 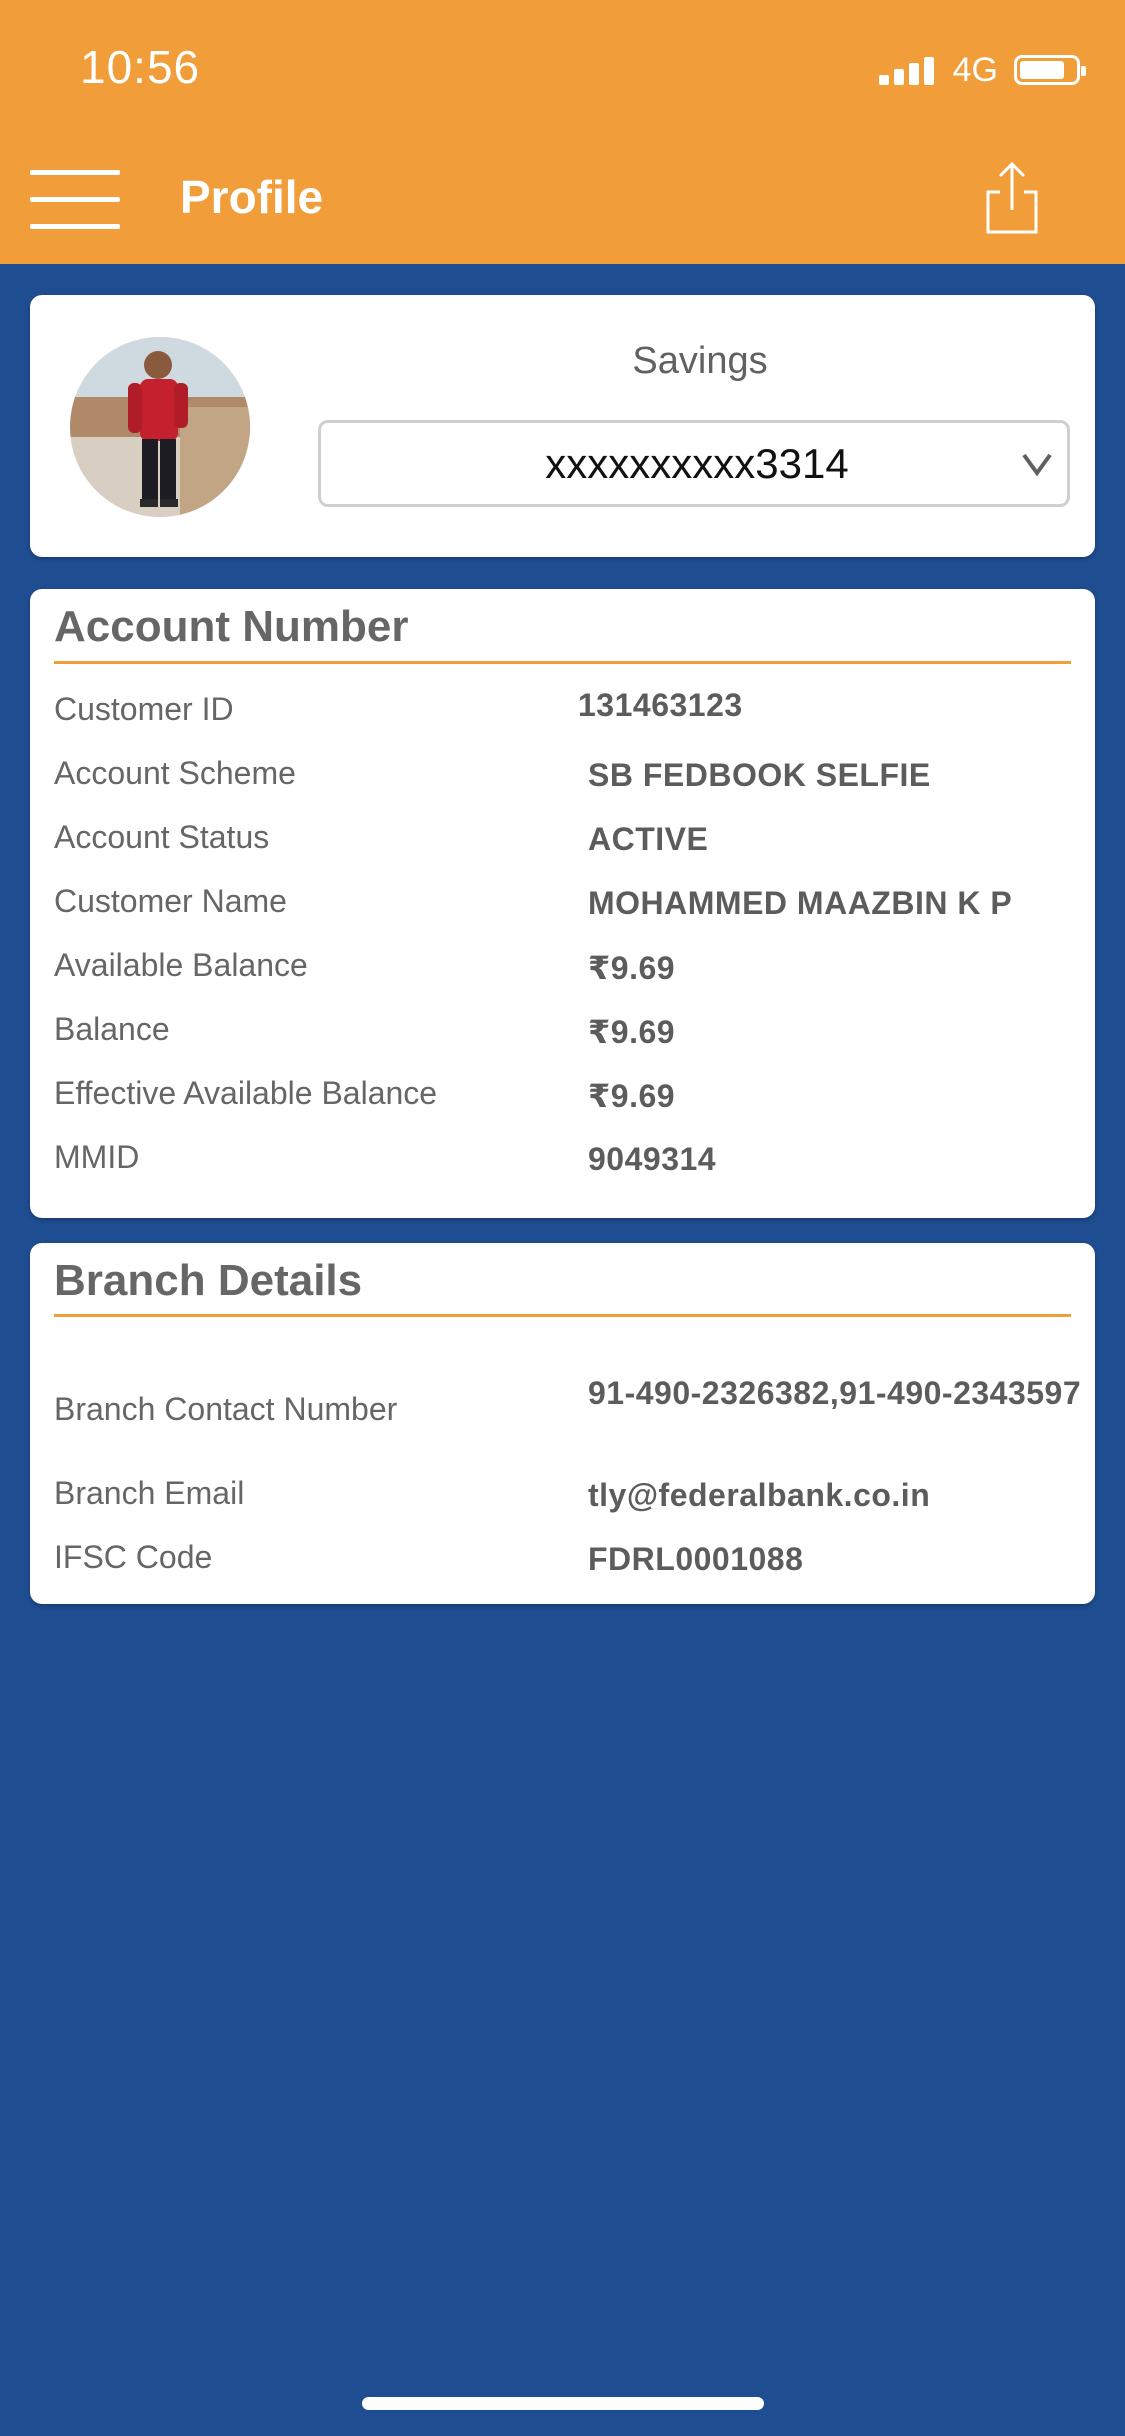 What do you see at coordinates (162, 837) in the screenshot?
I see `detail-label: Account Status` at bounding box center [162, 837].